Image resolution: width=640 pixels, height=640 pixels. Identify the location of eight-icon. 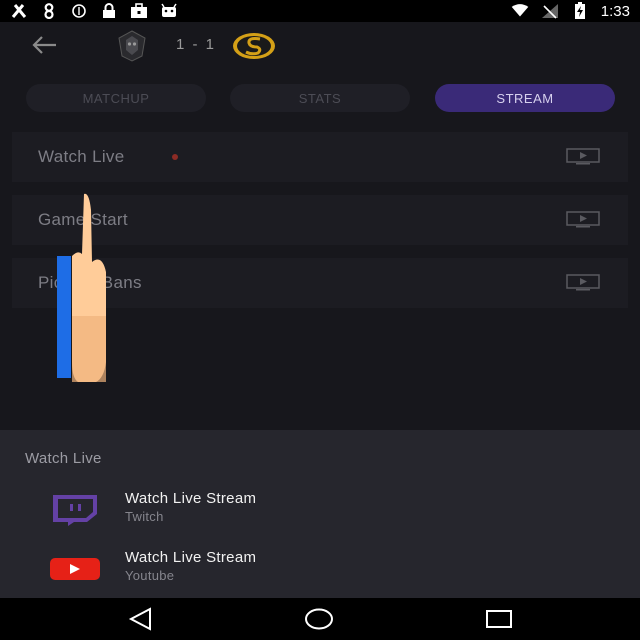
(49, 11).